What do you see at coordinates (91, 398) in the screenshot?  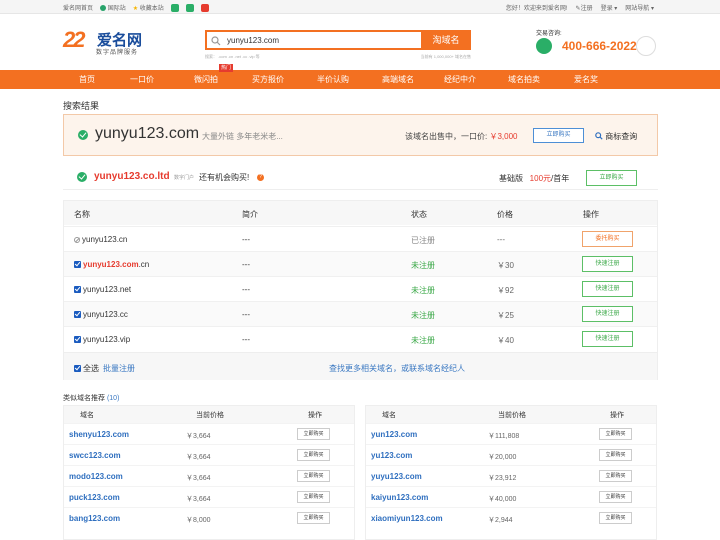 I see `similar-title: 类似域名推荐 (10)` at bounding box center [91, 398].